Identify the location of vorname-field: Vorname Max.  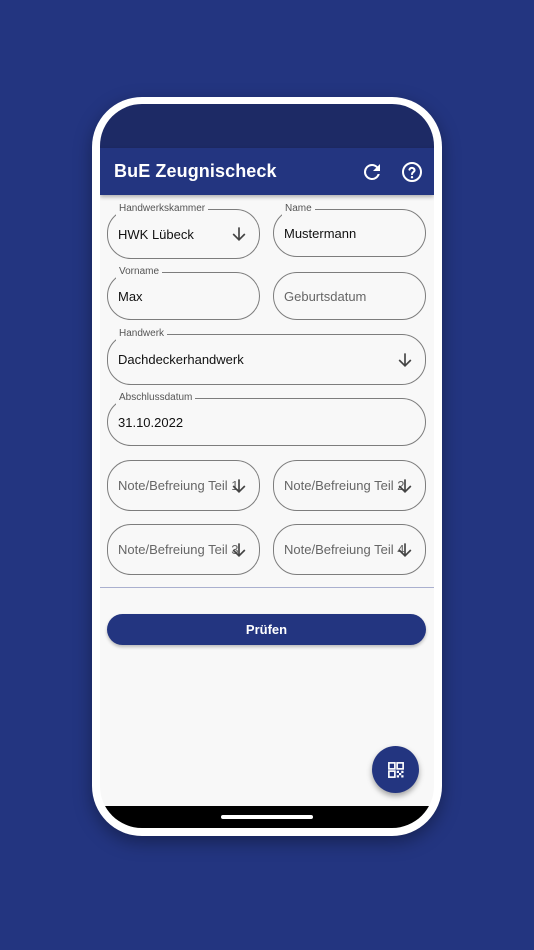
(183, 292).